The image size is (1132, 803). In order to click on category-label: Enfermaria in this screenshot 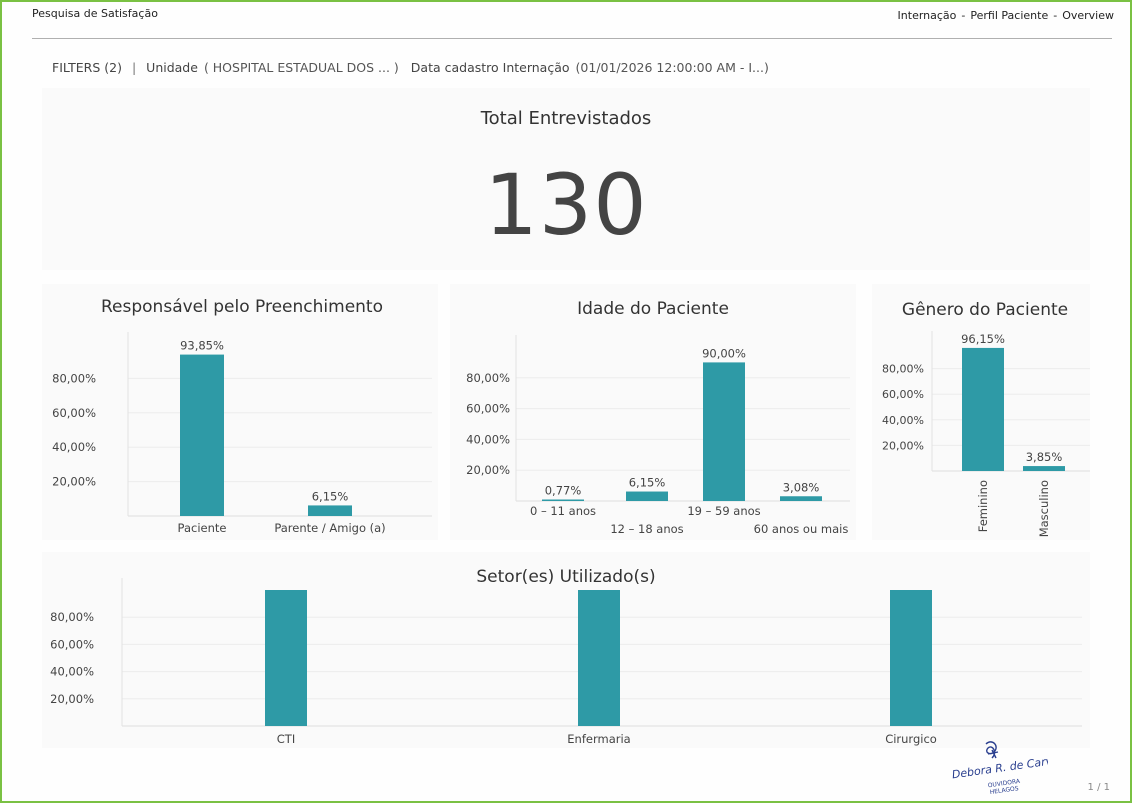, I will do `click(598, 739)`.